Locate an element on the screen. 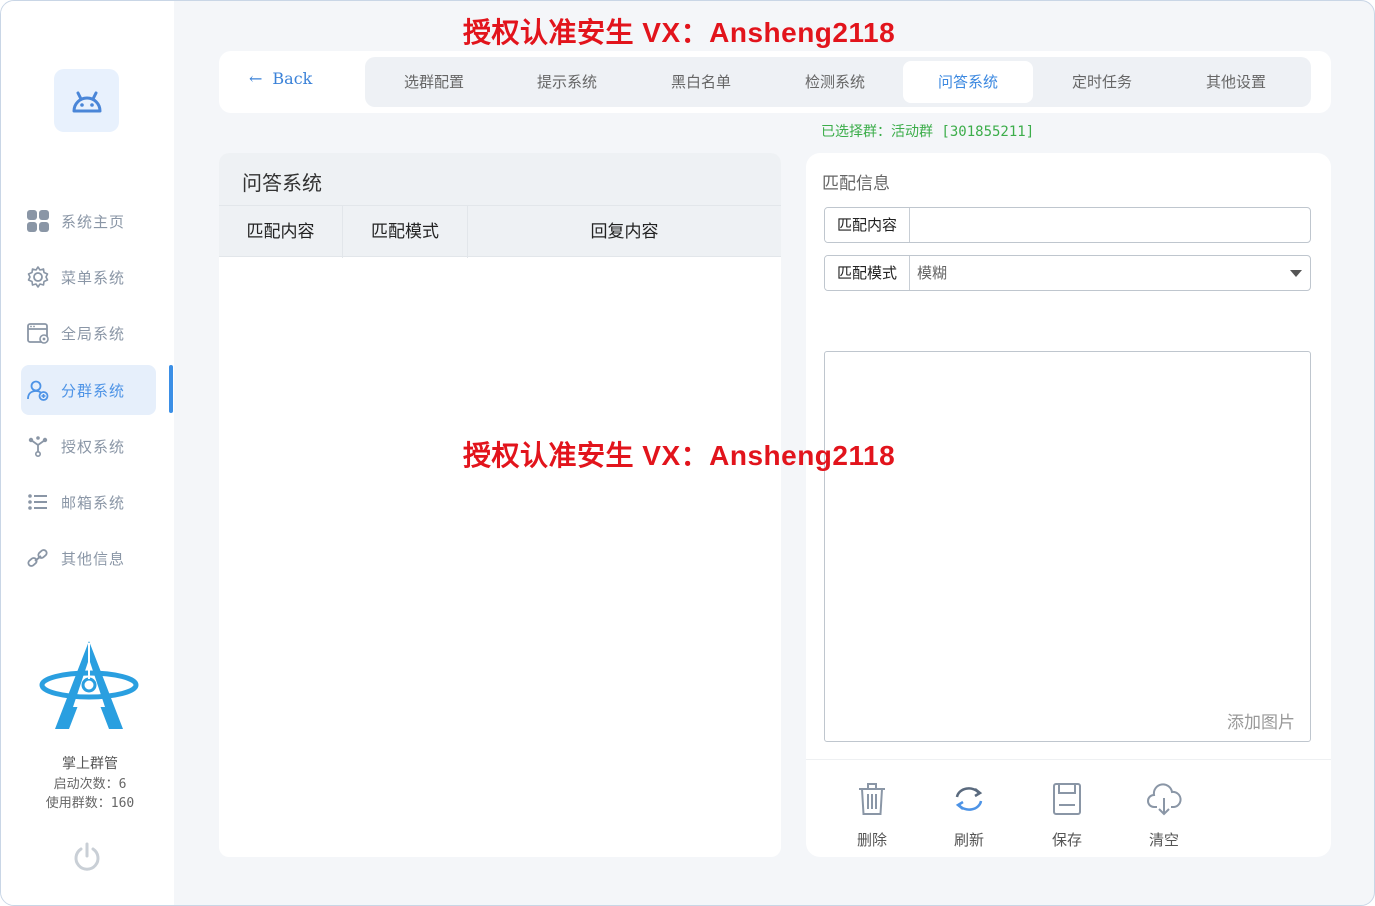 The image size is (1375, 906). sidebar-item-global: 全局系统 is located at coordinates (88, 333).